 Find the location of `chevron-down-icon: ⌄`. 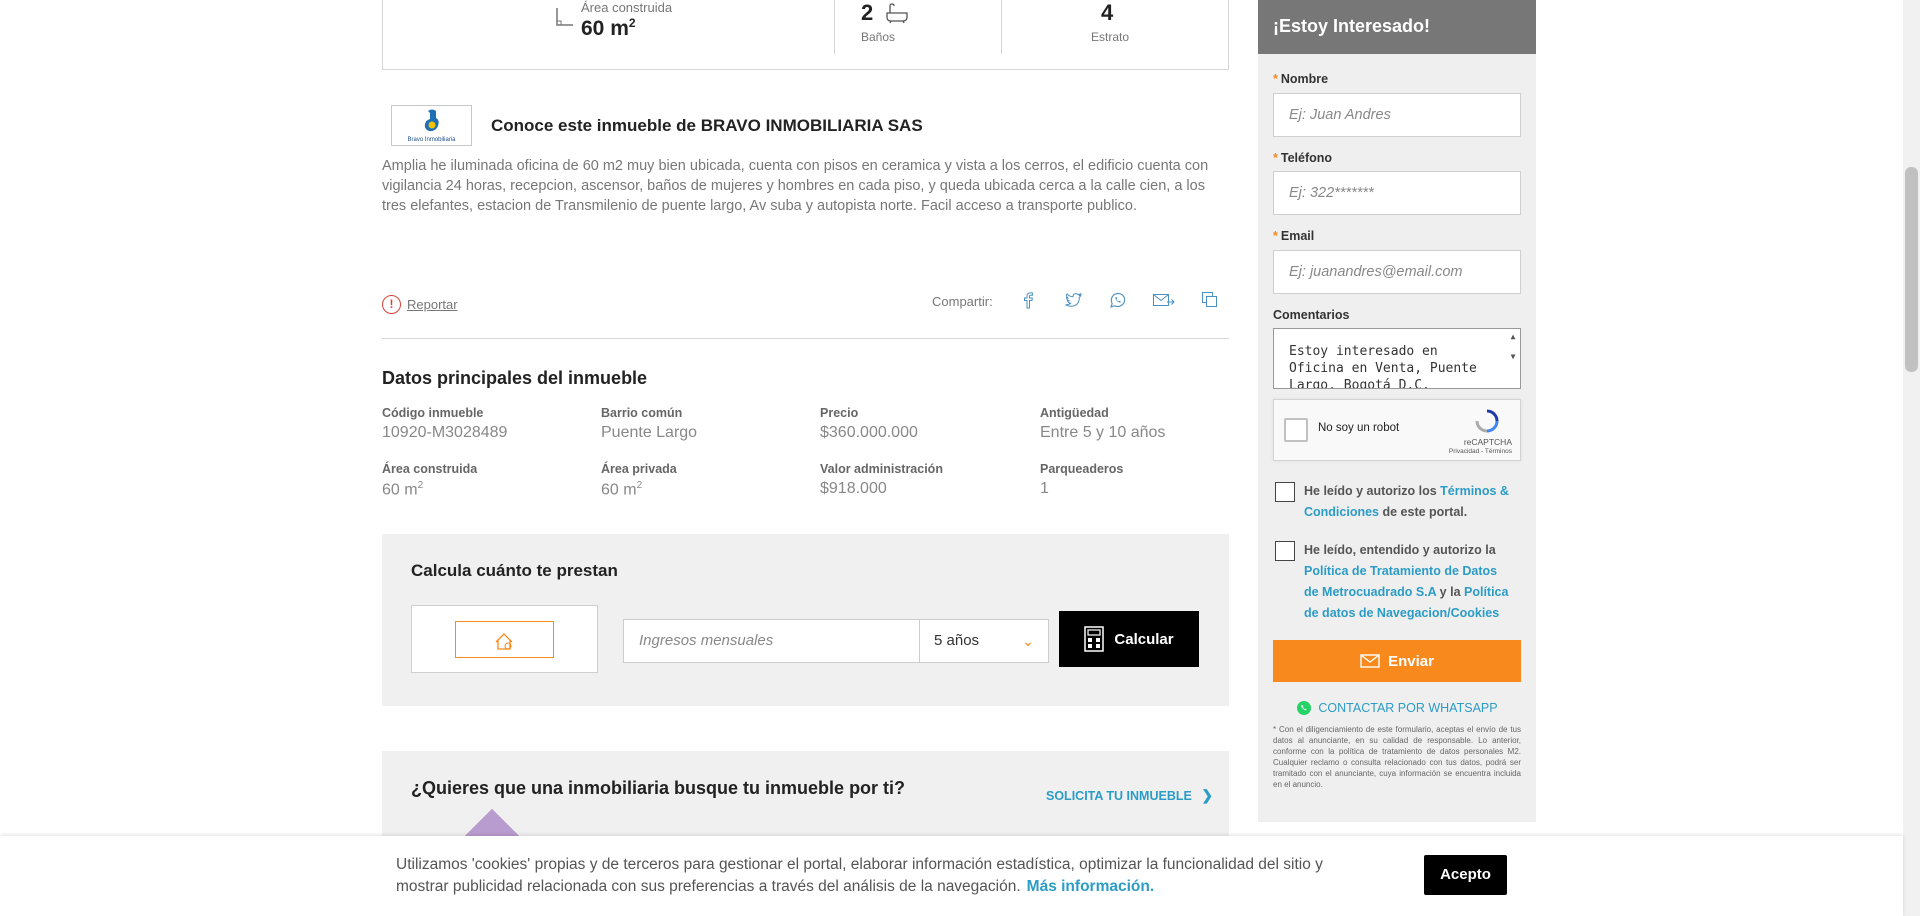

chevron-down-icon: ⌄ is located at coordinates (1028, 641).